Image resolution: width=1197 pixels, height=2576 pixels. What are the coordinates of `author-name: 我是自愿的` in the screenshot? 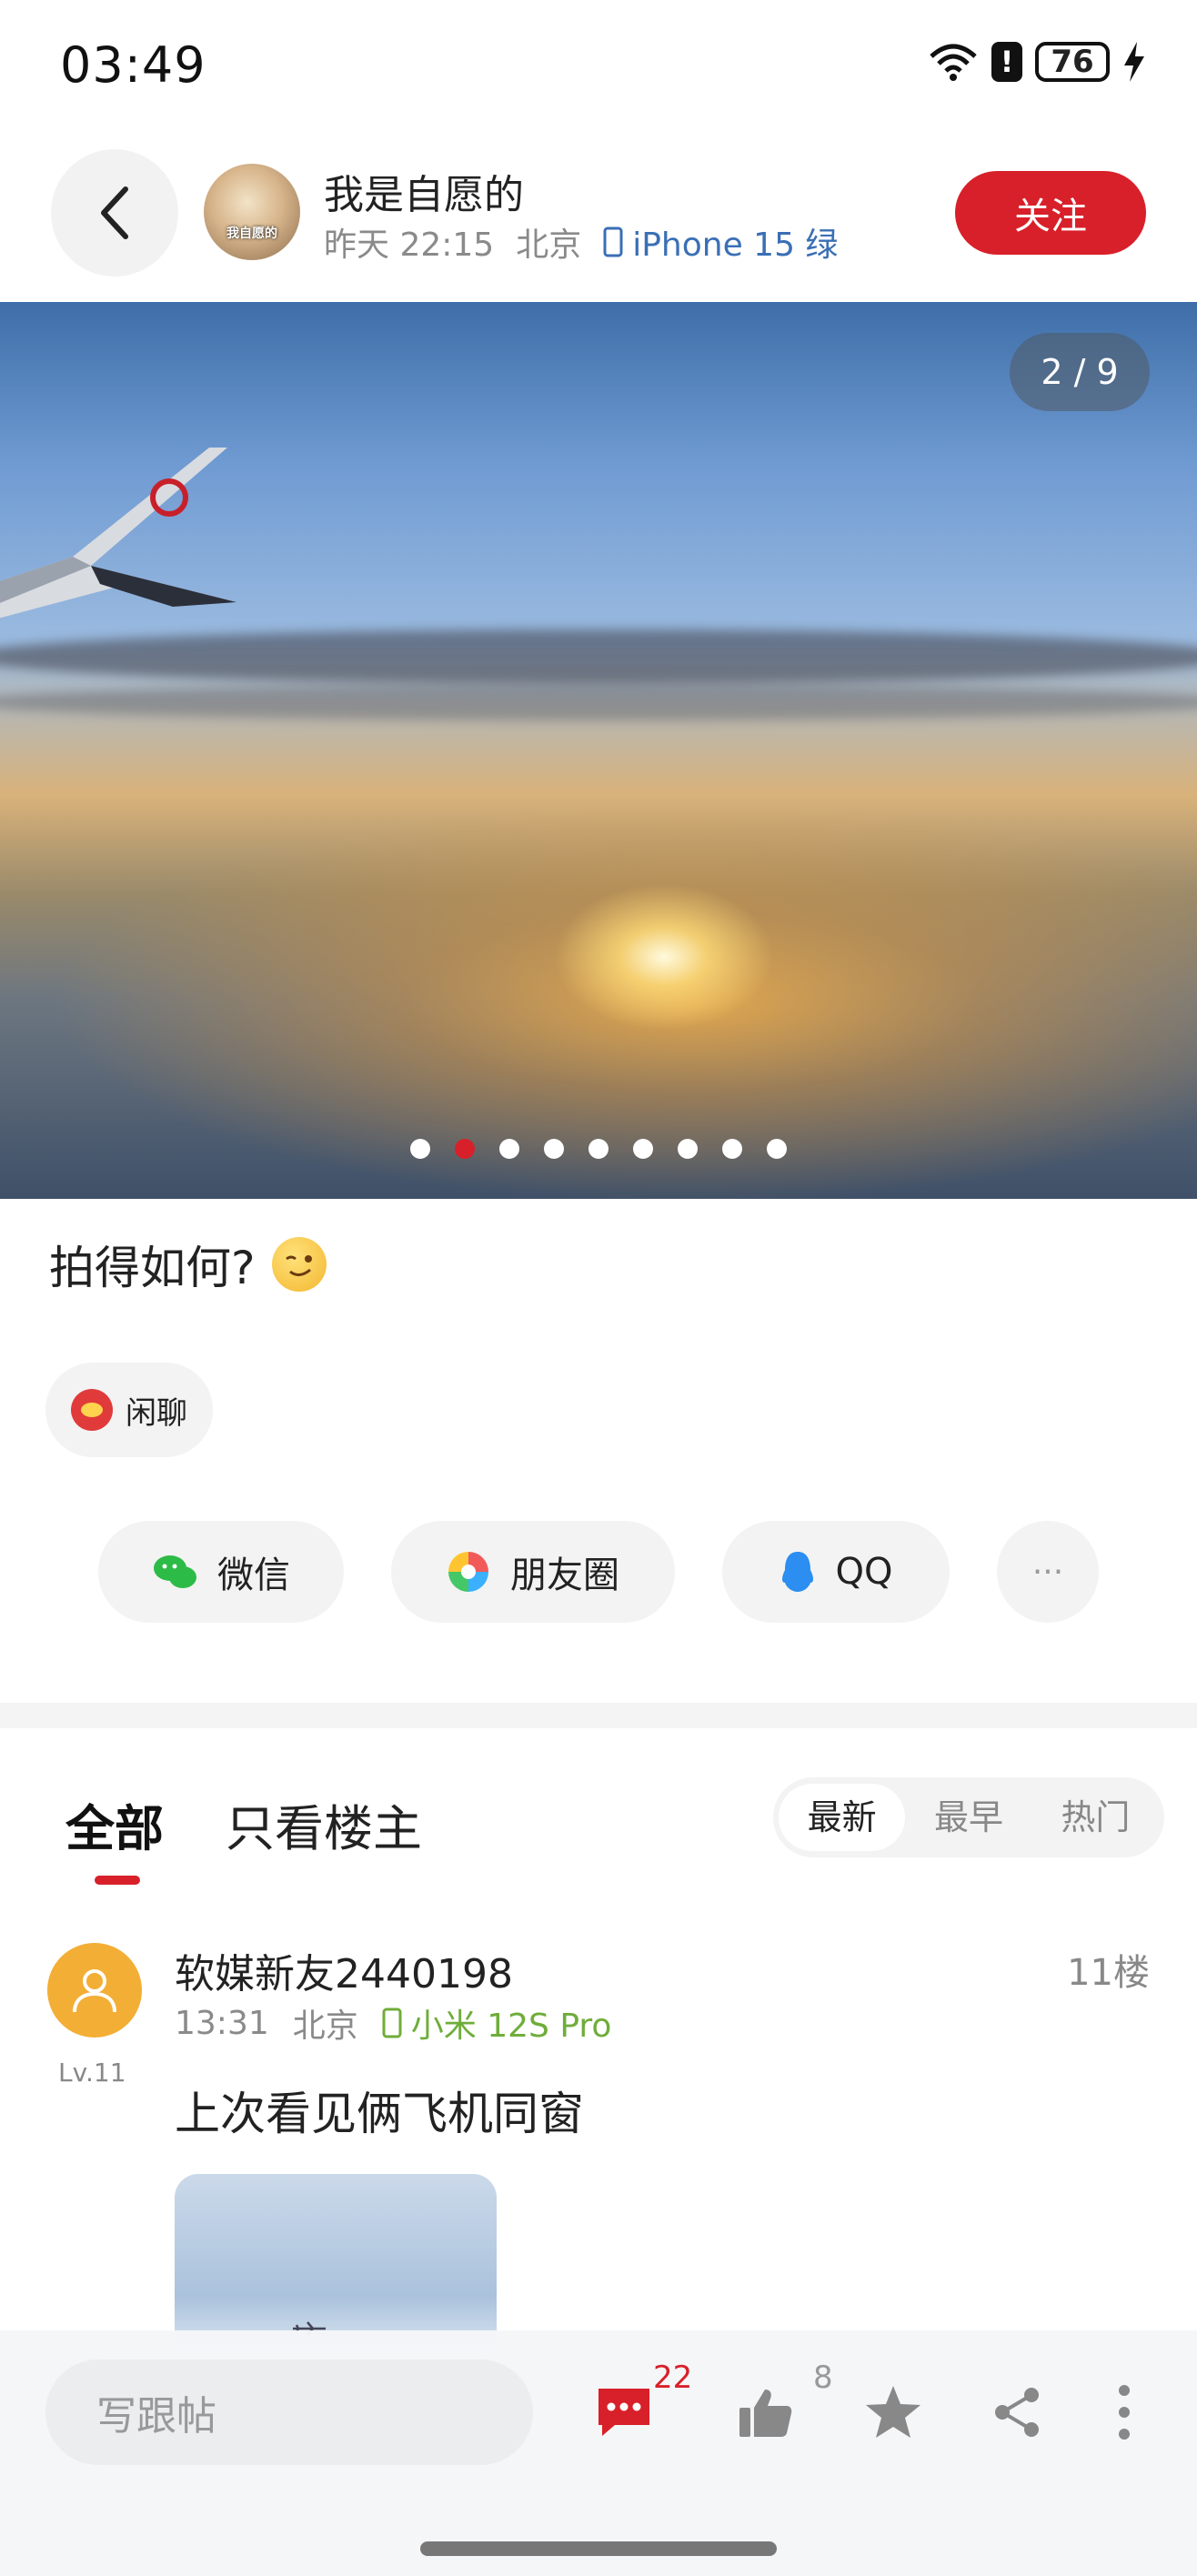 It's located at (424, 191).